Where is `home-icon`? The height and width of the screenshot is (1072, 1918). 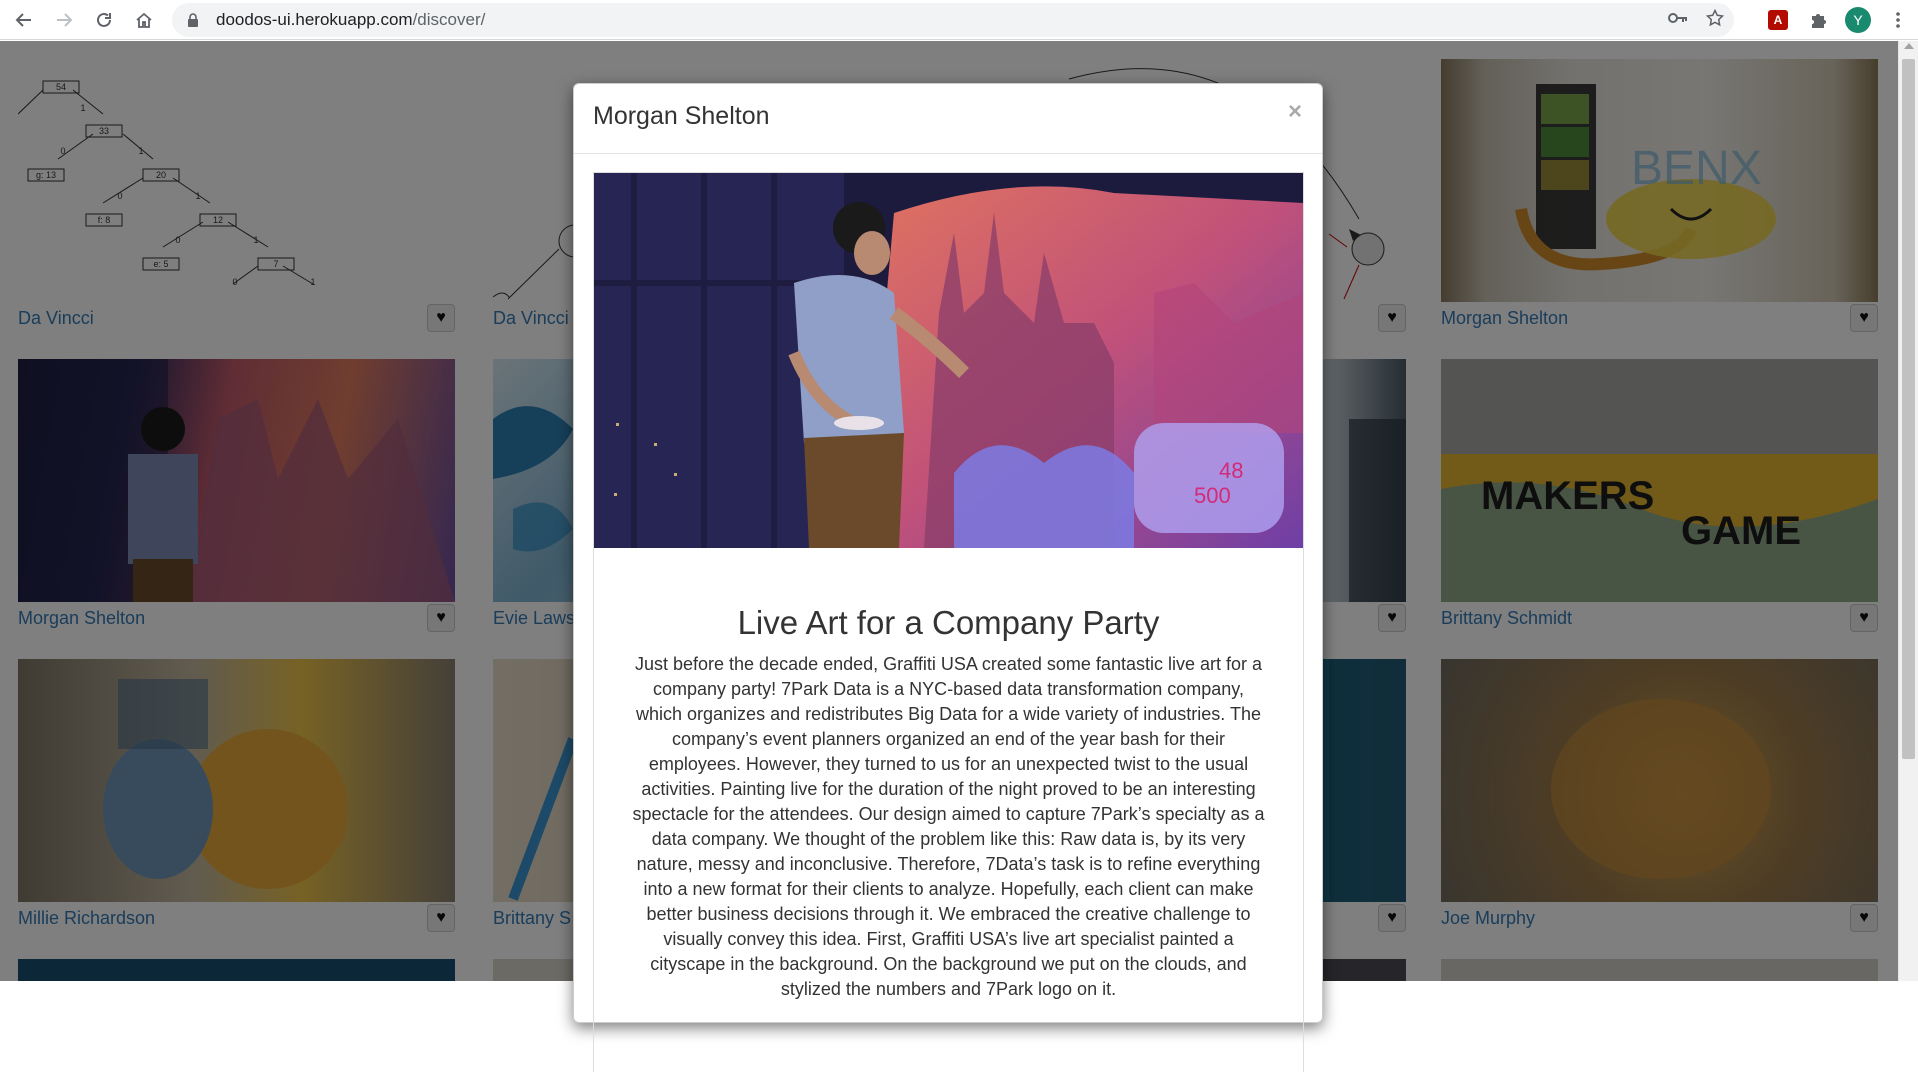 home-icon is located at coordinates (144, 20).